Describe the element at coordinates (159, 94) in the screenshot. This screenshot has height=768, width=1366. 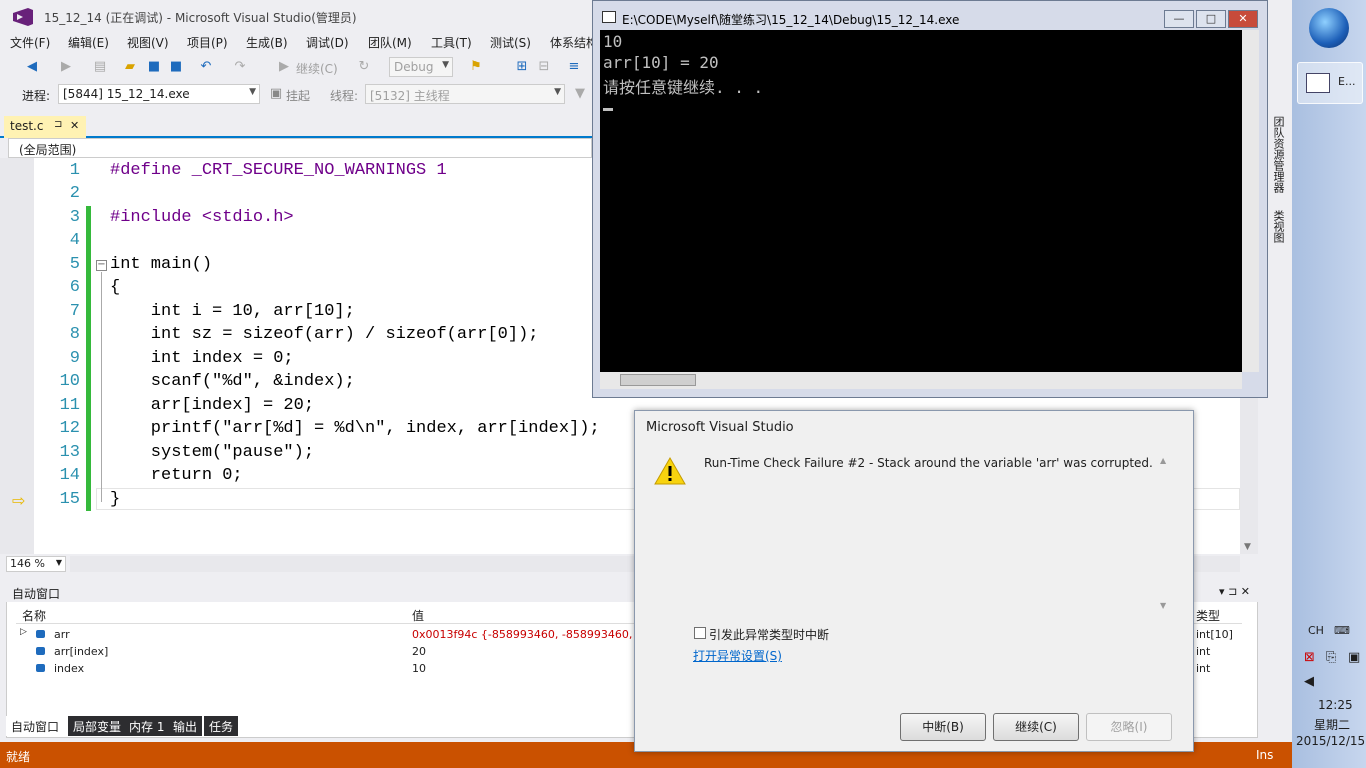
I see `process-select: [5844] 15_12_14.exe ▼` at that location.